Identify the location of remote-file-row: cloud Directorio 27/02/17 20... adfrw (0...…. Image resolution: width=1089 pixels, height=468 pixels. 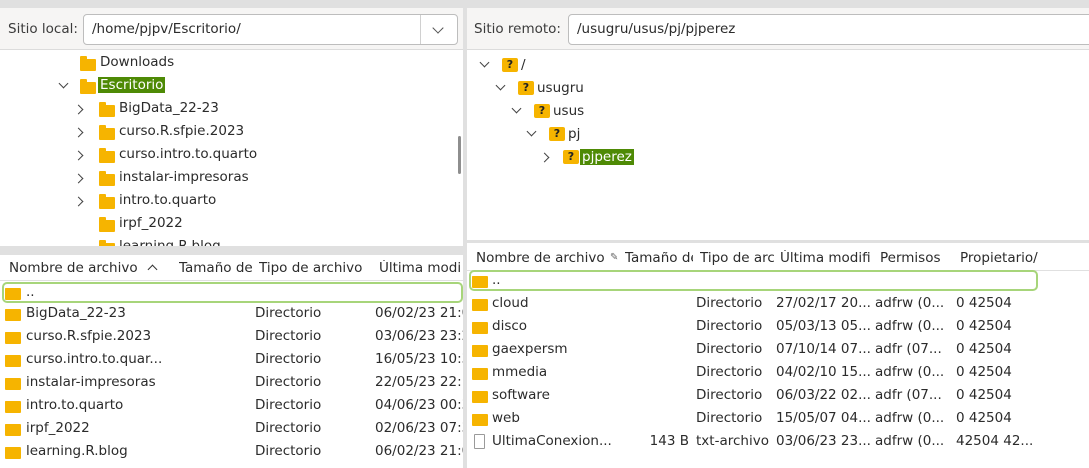
(778, 303).